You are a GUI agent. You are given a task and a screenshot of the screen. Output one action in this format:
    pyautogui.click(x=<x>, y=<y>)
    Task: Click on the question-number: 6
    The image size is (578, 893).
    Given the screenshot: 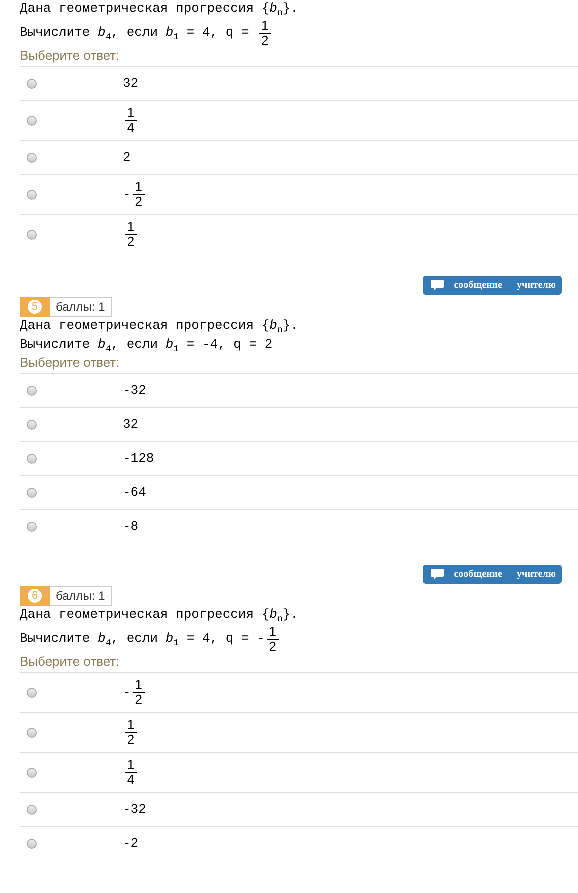 What is the action you would take?
    pyautogui.click(x=35, y=596)
    